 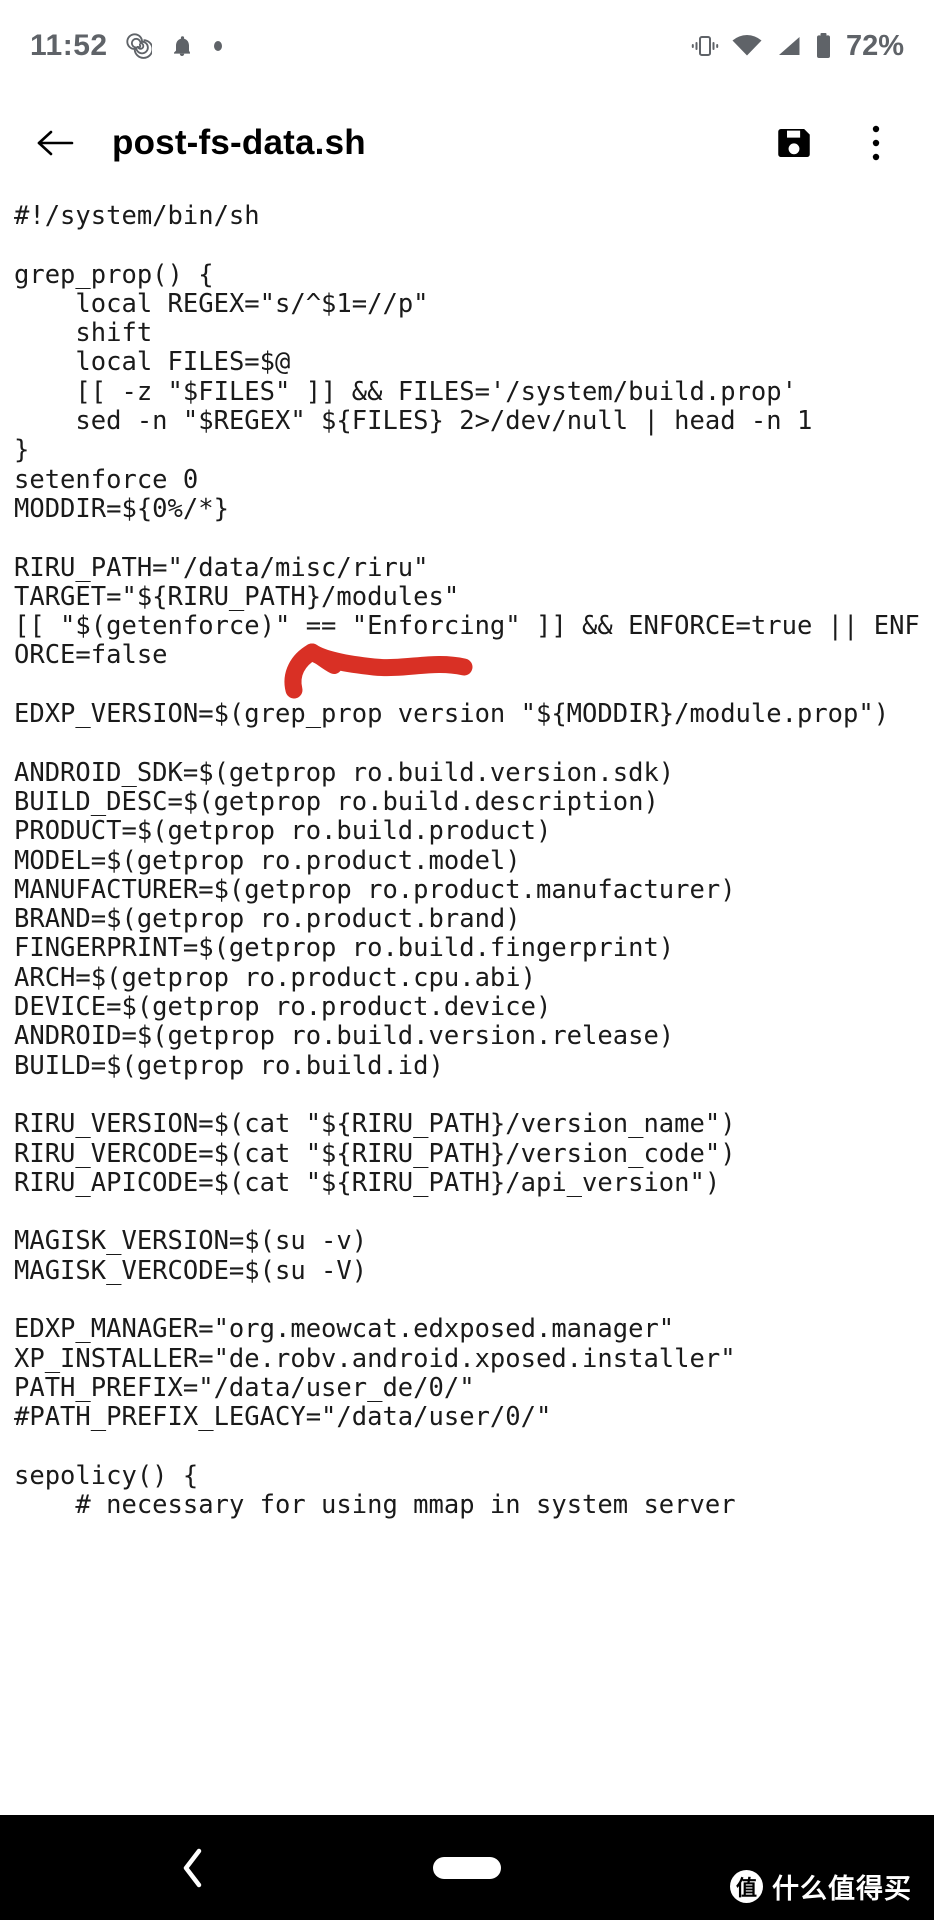 I want to click on status-clock: 11:52, so click(x=69, y=45).